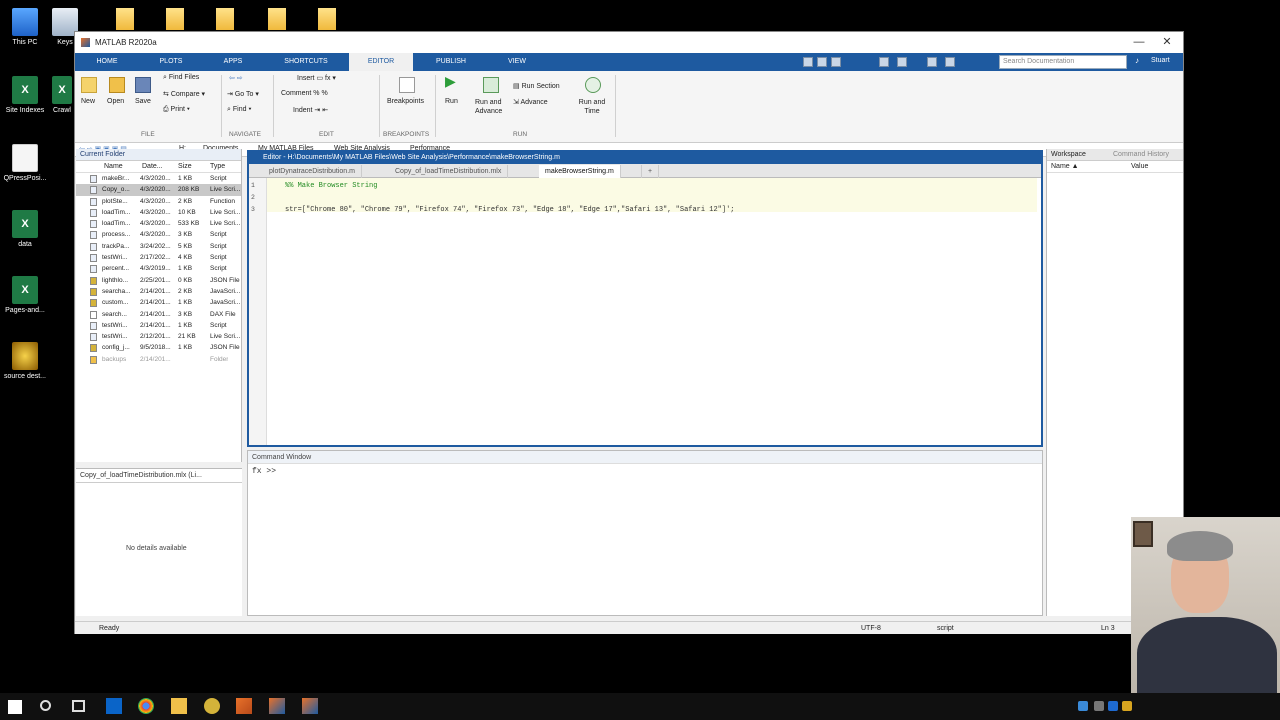  What do you see at coordinates (950, 62) in the screenshot?
I see `help-icon` at bounding box center [950, 62].